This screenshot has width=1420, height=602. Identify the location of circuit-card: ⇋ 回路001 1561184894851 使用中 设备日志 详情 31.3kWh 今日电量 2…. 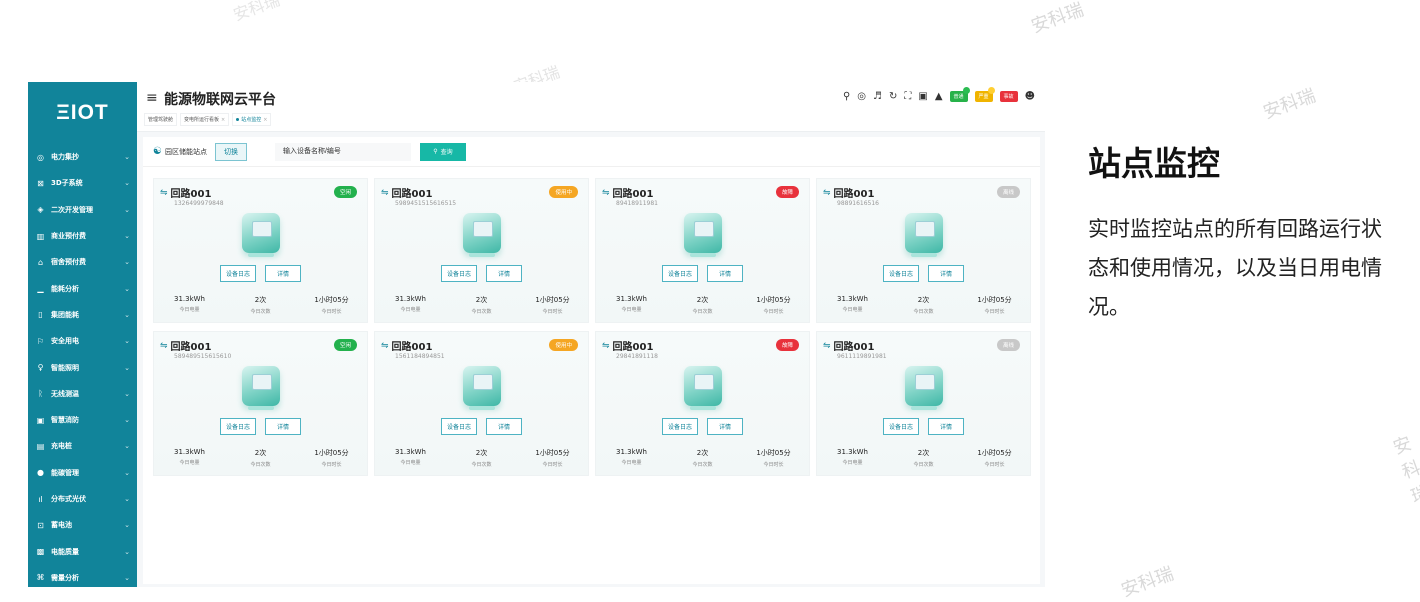
(481, 403).